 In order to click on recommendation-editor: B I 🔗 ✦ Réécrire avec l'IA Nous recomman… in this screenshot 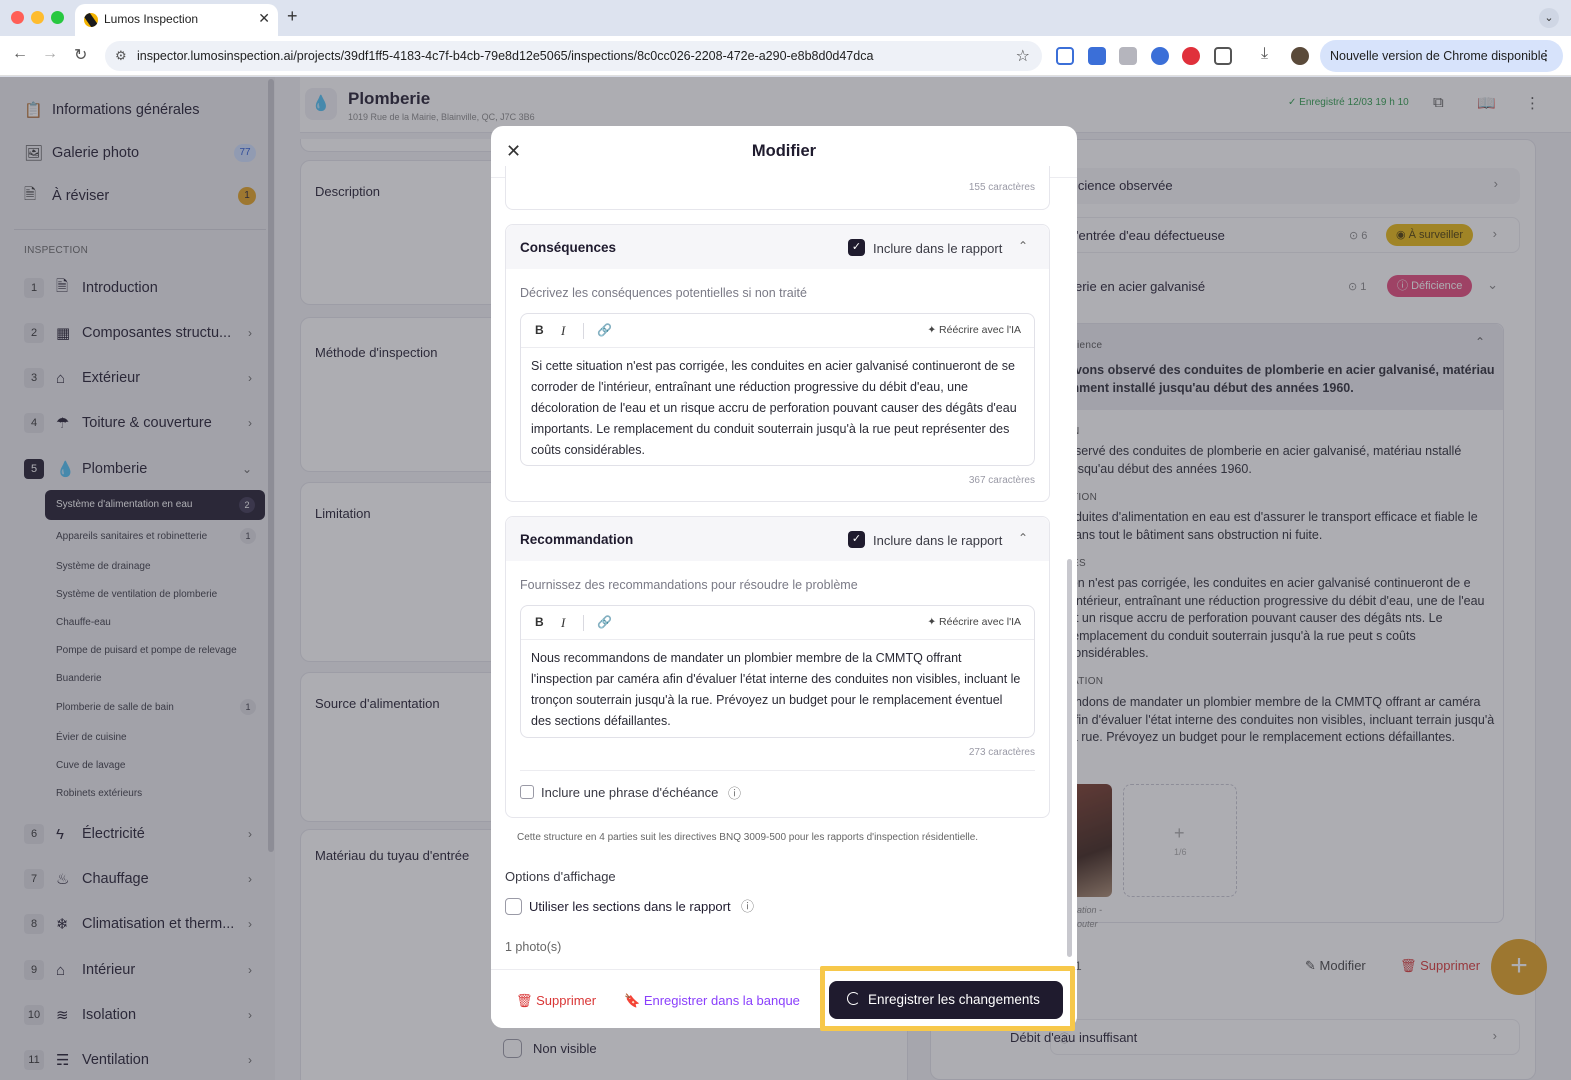, I will do `click(777, 671)`.